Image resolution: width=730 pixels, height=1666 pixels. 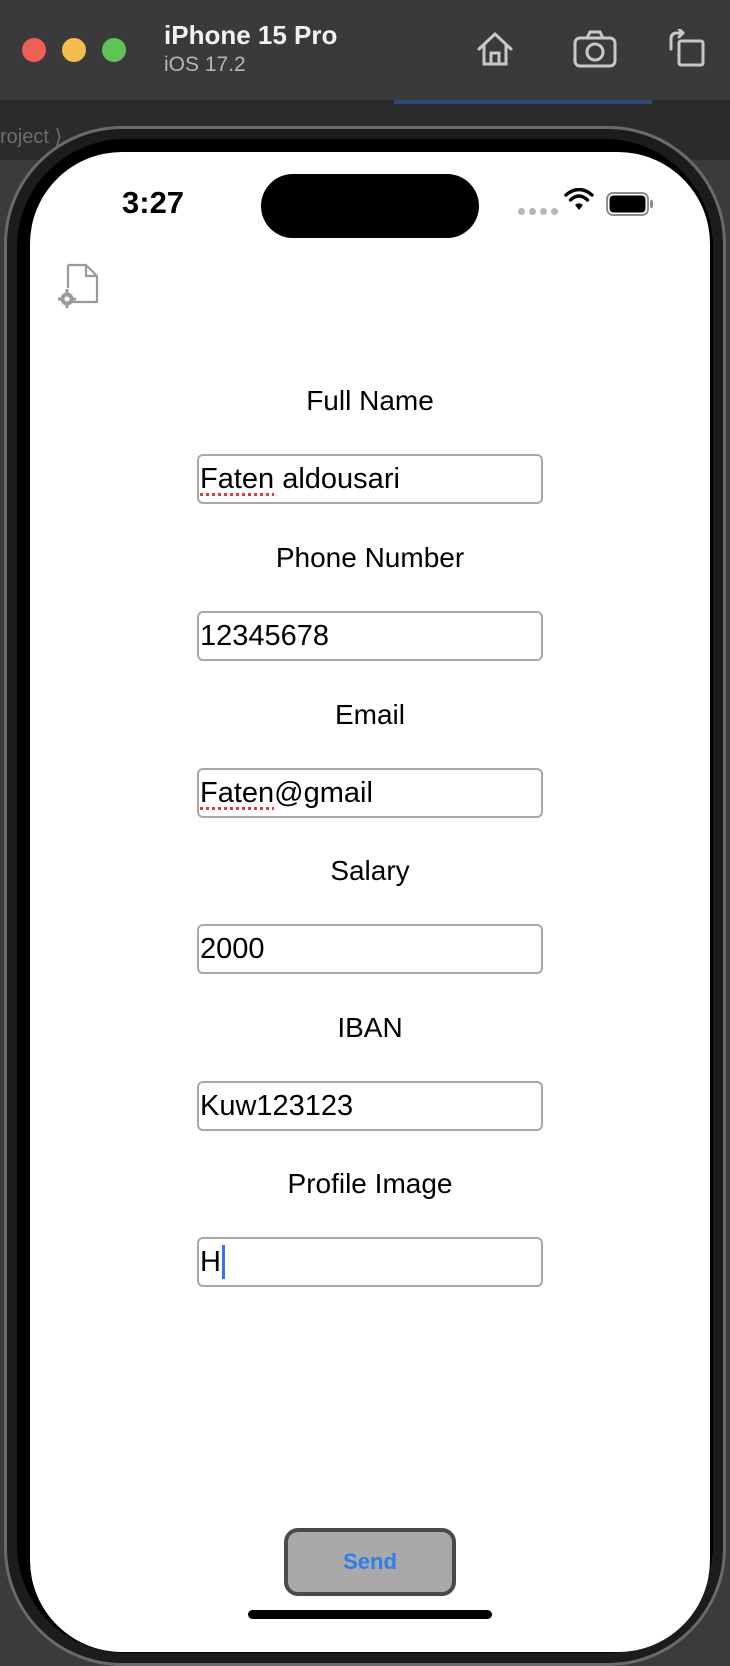 What do you see at coordinates (277, 1105) in the screenshot?
I see `iban-value: Kuw123123` at bounding box center [277, 1105].